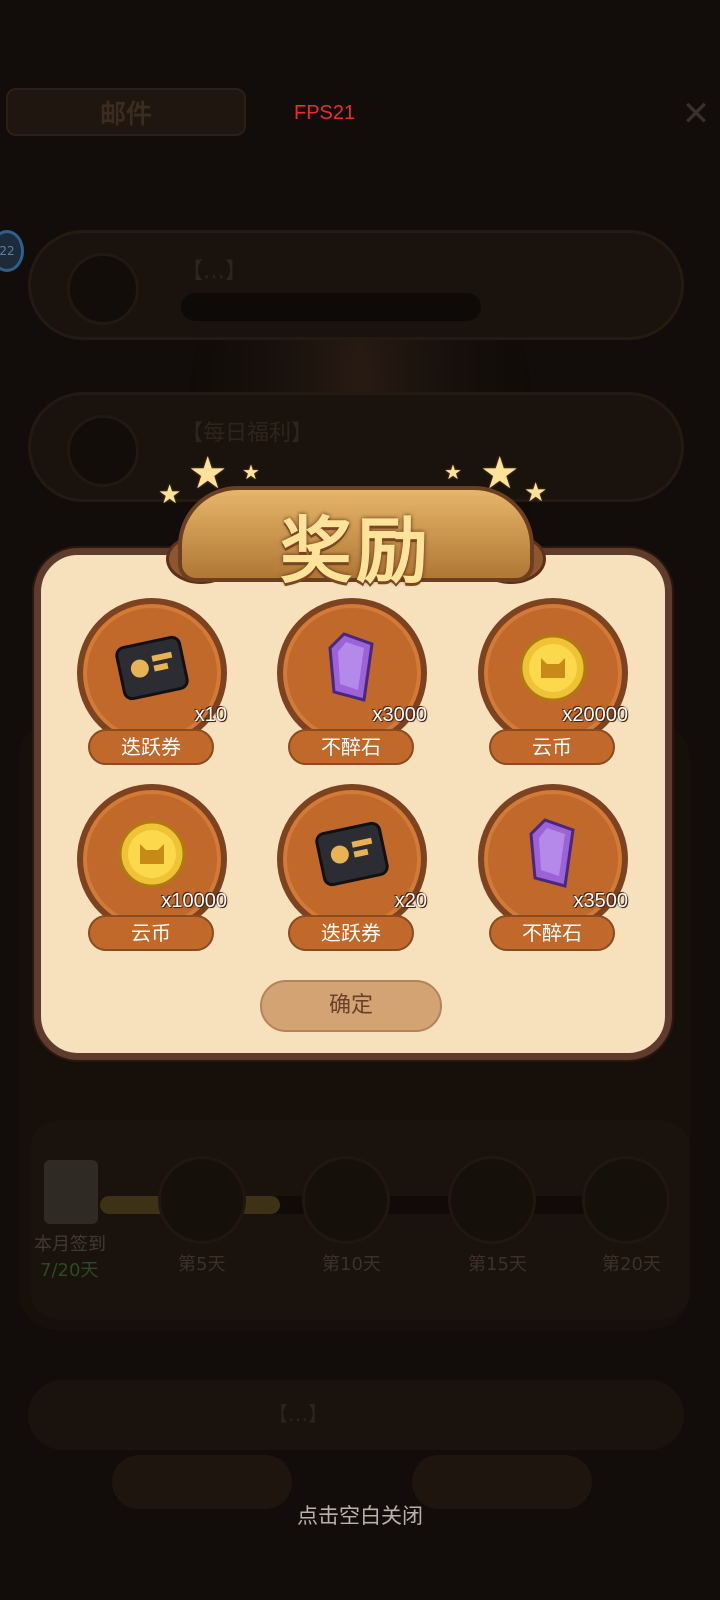 The height and width of the screenshot is (1600, 720). I want to click on milestone-label: 第20天, so click(631, 1264).